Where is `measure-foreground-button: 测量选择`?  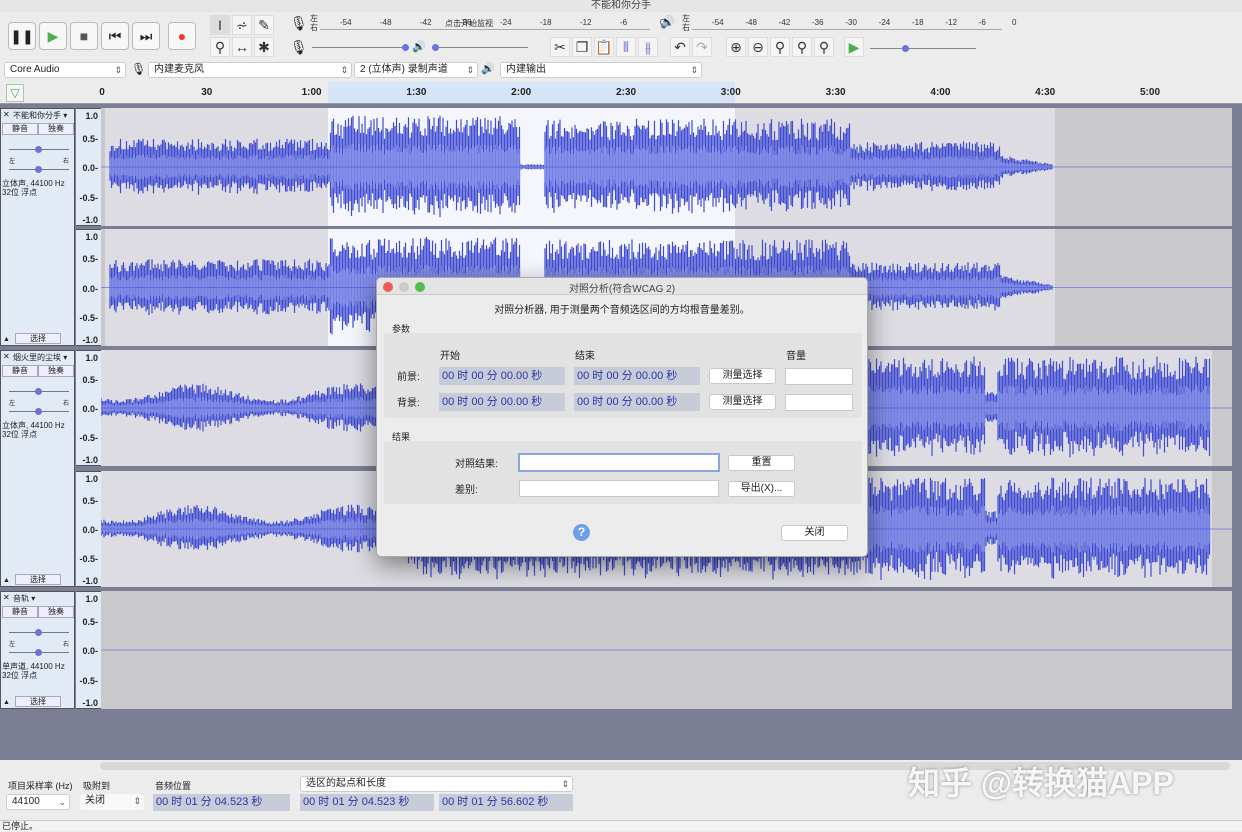
measure-foreground-button: 测量选择 is located at coordinates (742, 376).